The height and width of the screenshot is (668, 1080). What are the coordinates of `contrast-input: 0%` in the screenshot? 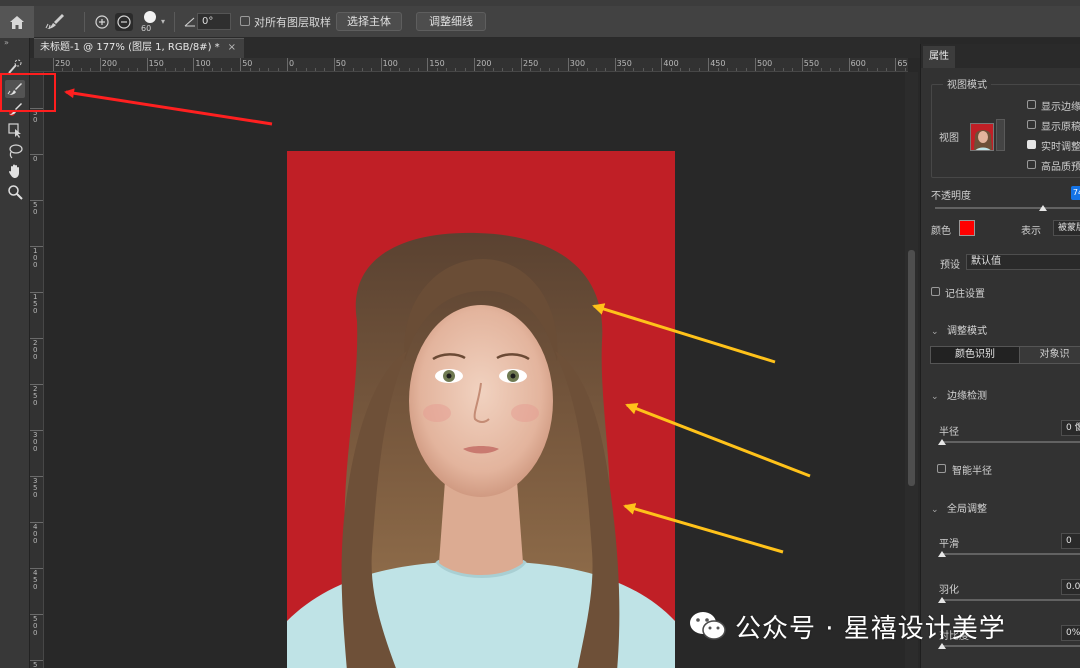 It's located at (1070, 633).